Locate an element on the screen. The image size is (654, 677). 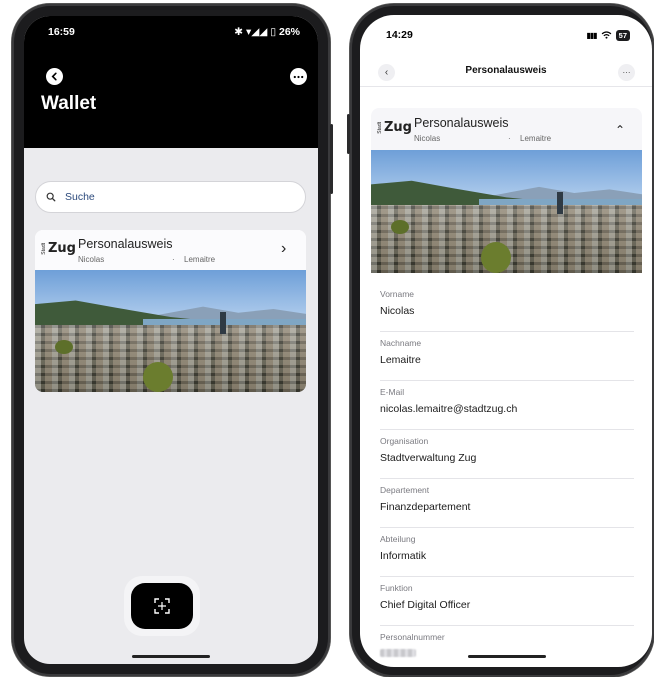
field-abteilung: Abteilung Informatik is located at coordinates (507, 552).